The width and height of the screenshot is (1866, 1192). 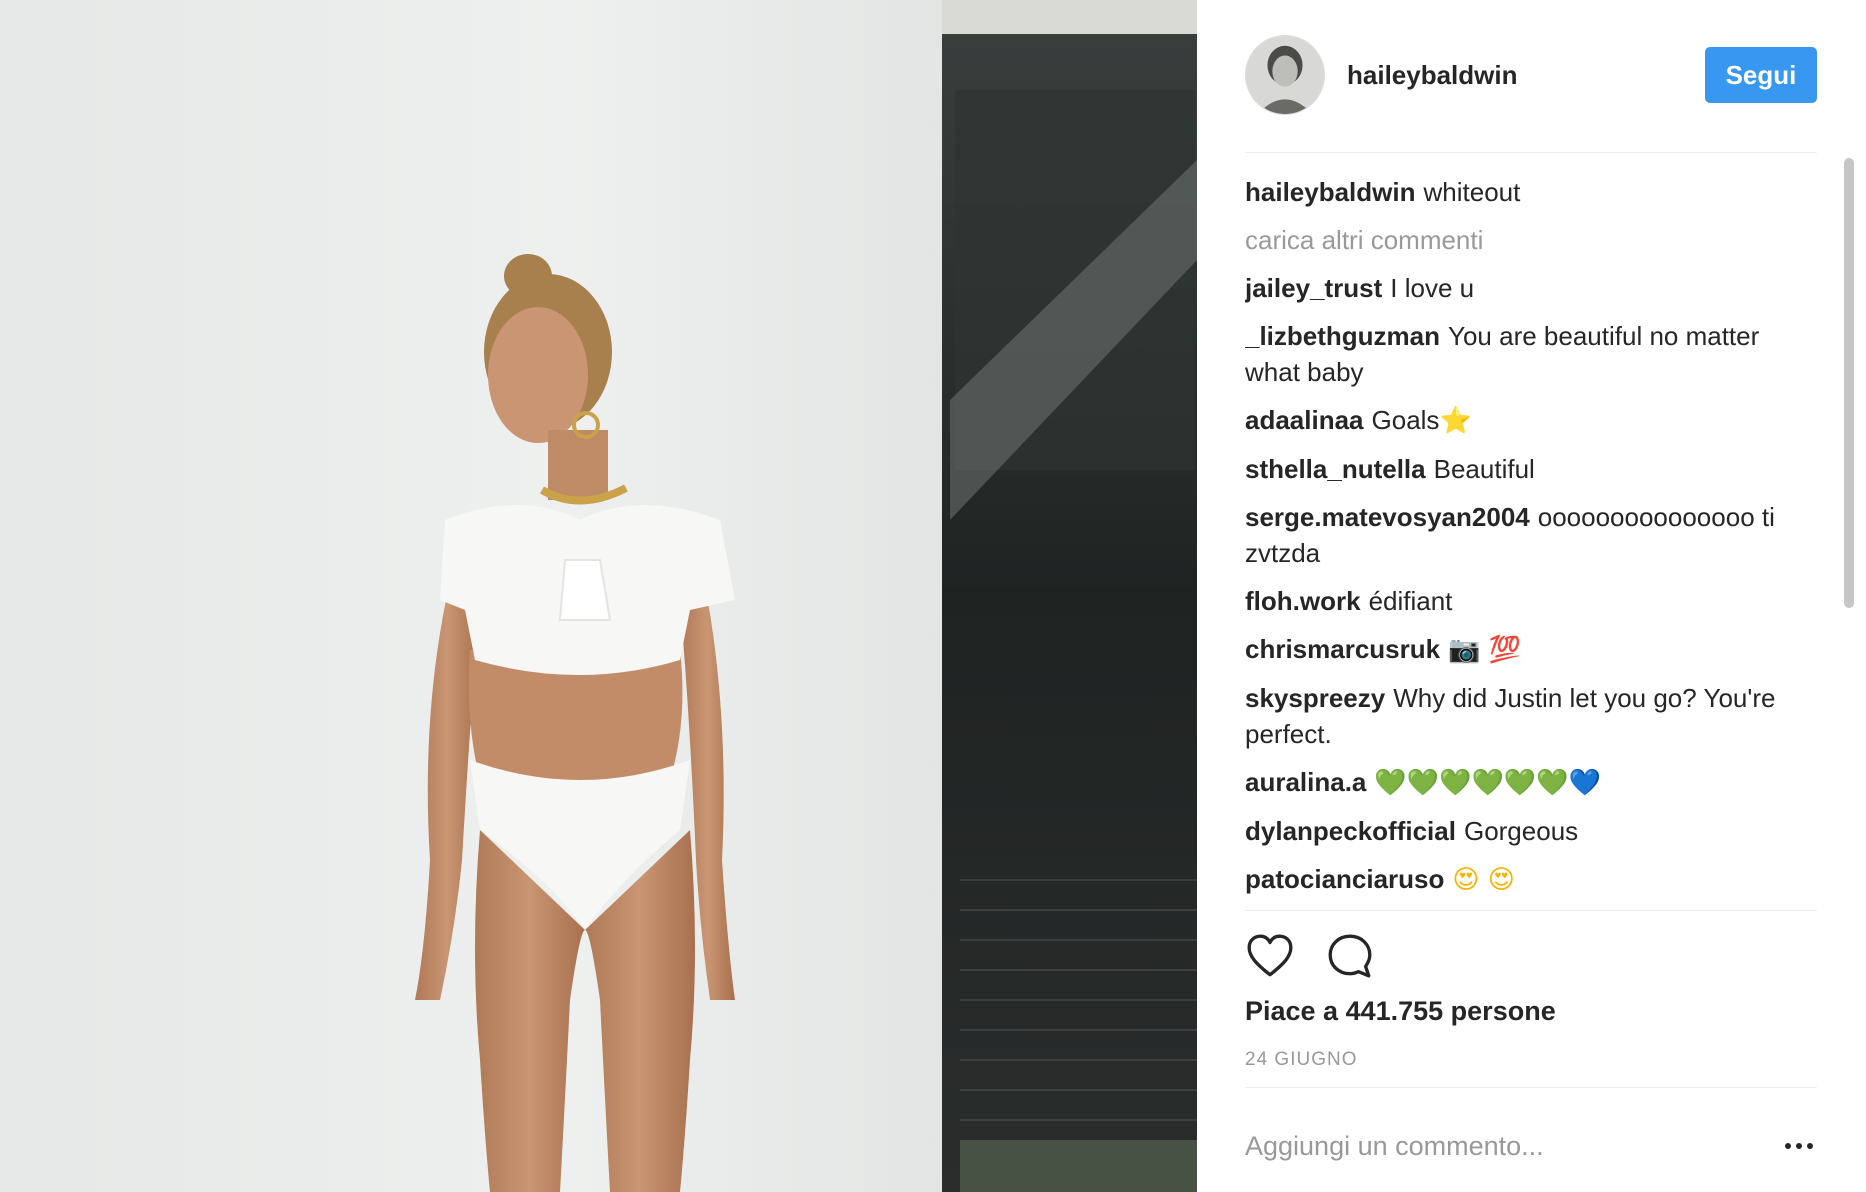 What do you see at coordinates (1485, 650) in the screenshot?
I see `comment-emoji: 📷 💯` at bounding box center [1485, 650].